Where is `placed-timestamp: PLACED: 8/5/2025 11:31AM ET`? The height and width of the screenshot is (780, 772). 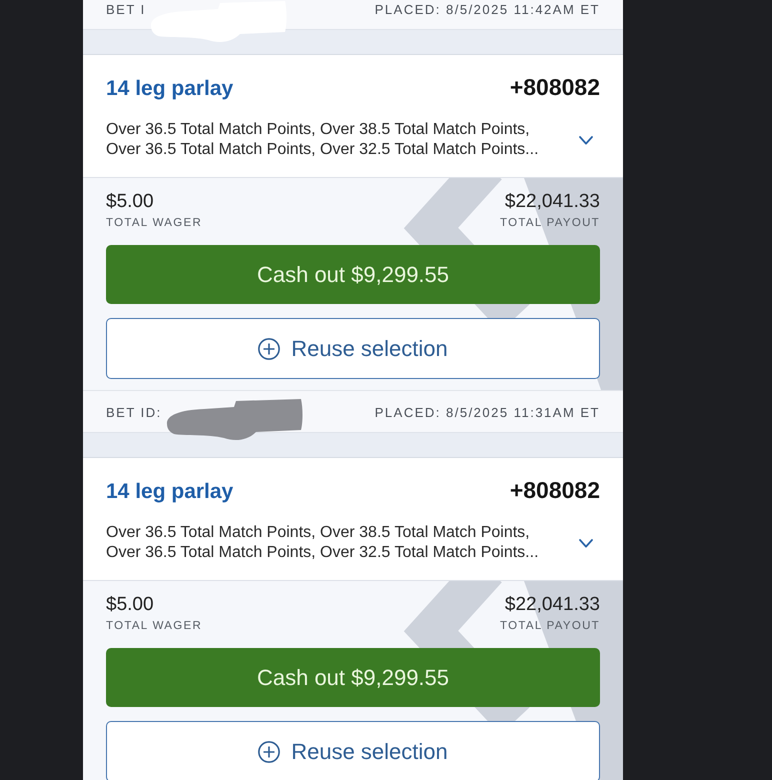 placed-timestamp: PLACED: 8/5/2025 11:31AM ET is located at coordinates (487, 412).